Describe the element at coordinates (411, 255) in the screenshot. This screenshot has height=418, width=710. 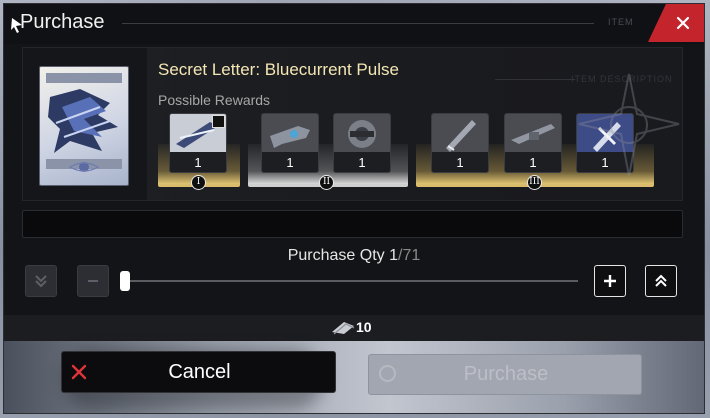
I see `purchase-qty-max: 71` at that location.